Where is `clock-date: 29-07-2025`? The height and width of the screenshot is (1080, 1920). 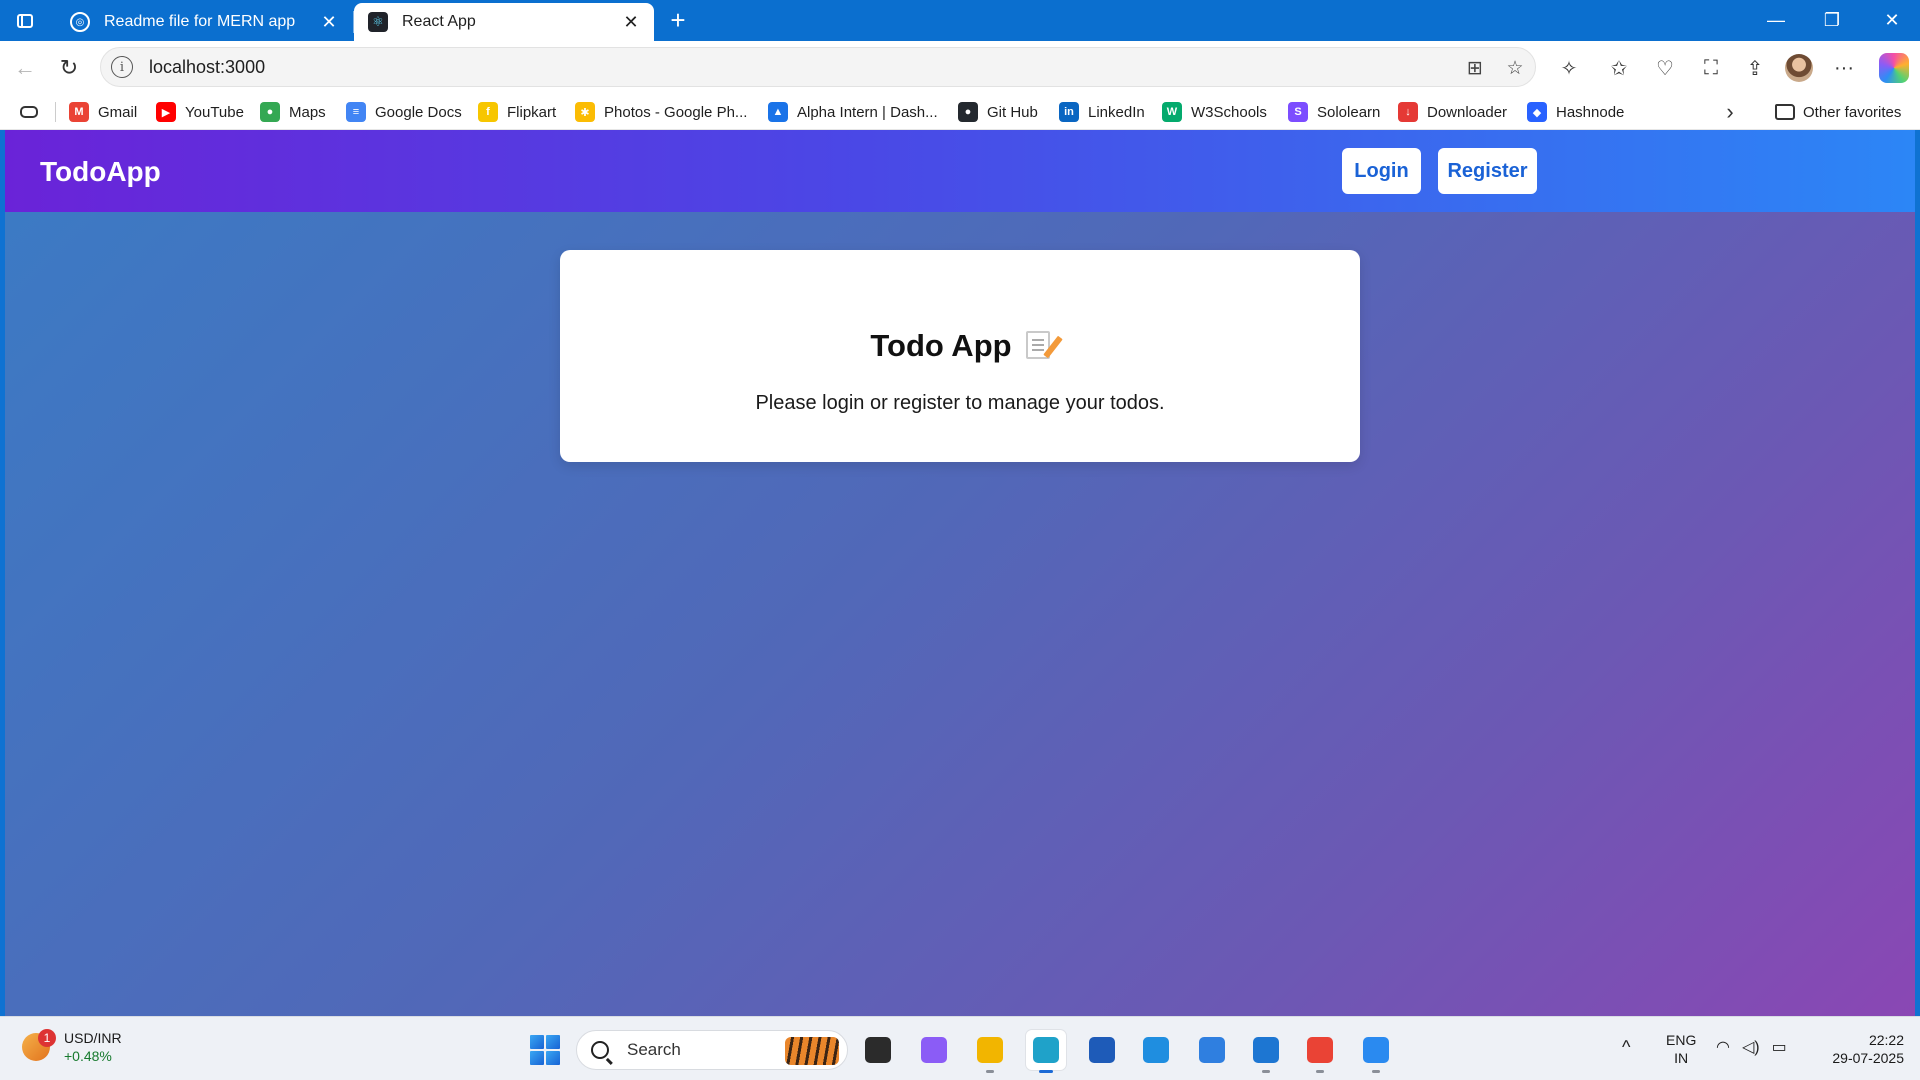
clock-date: 29-07-2025 is located at coordinates (1868, 1058).